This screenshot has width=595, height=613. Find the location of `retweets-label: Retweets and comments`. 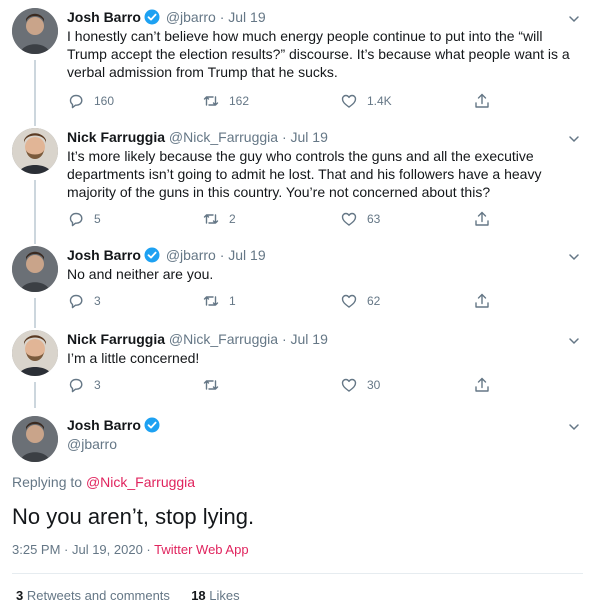

retweets-label: Retweets and comments is located at coordinates (98, 595).